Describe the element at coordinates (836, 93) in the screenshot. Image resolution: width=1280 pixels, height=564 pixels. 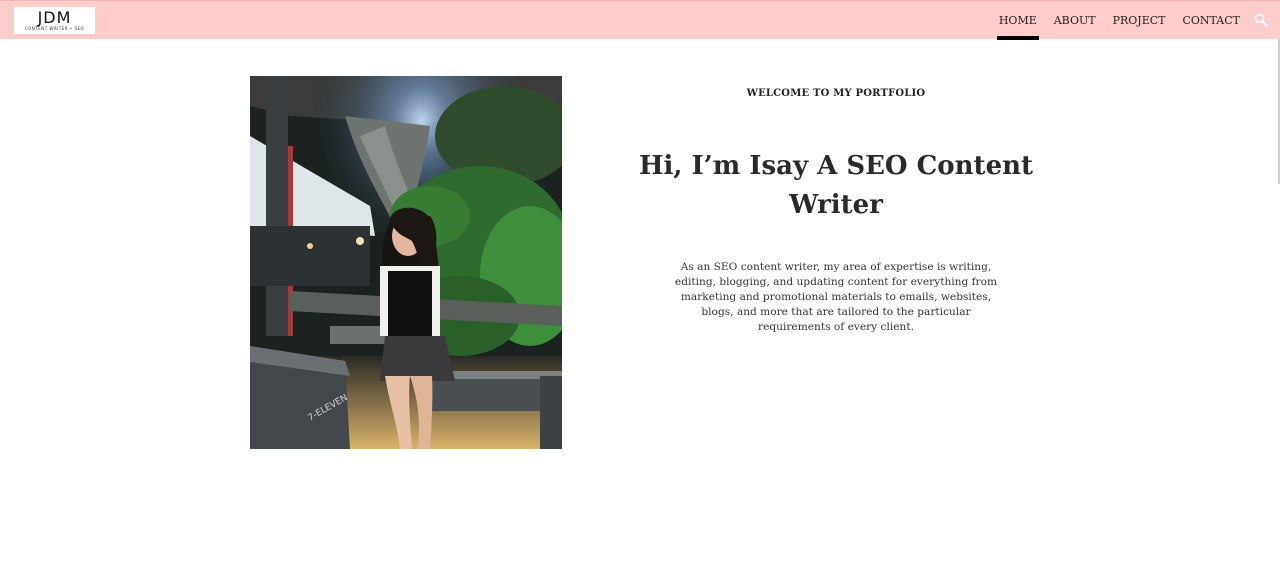
I see `section-eyebrow: WELCOME TO MY PORTFOLIO` at that location.